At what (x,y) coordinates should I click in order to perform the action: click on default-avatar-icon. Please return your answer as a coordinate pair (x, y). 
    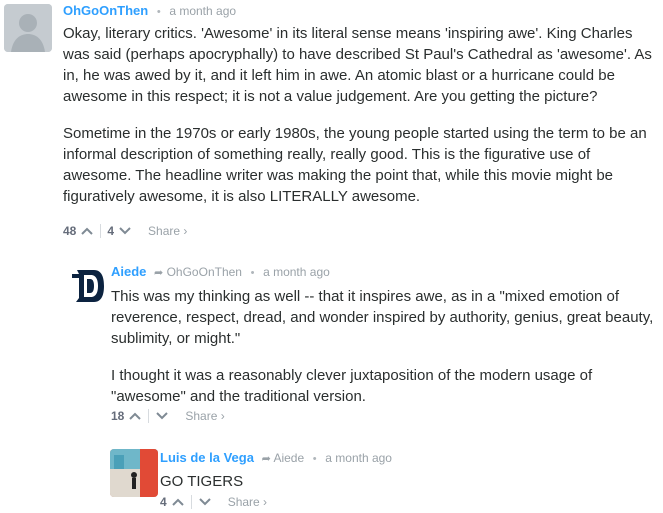
    Looking at the image, I should click on (28, 28).